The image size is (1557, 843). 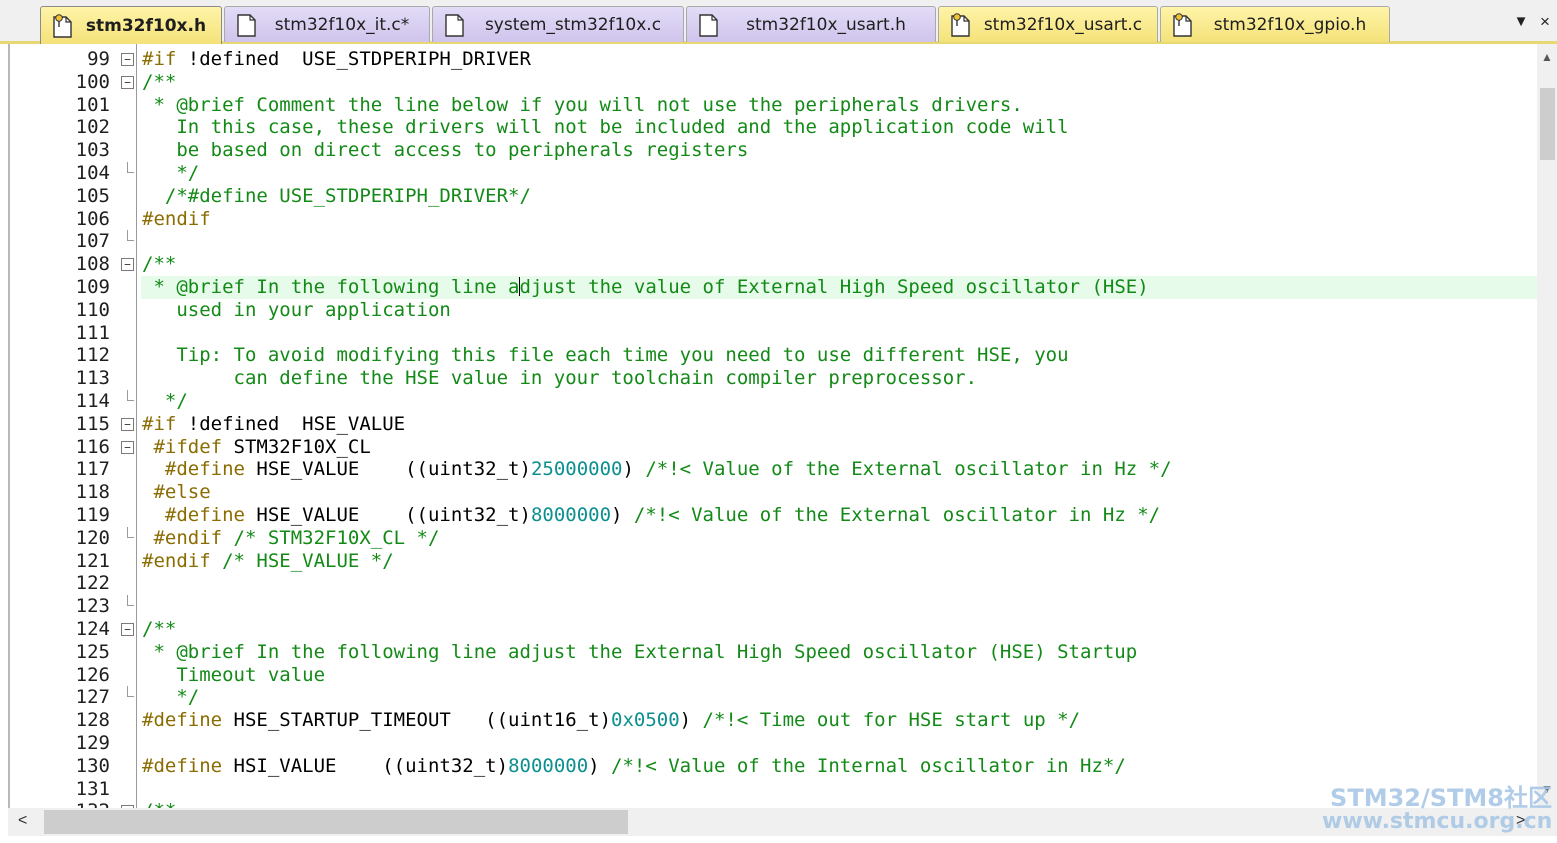 I want to click on code-text: #endif, so click(x=840, y=219).